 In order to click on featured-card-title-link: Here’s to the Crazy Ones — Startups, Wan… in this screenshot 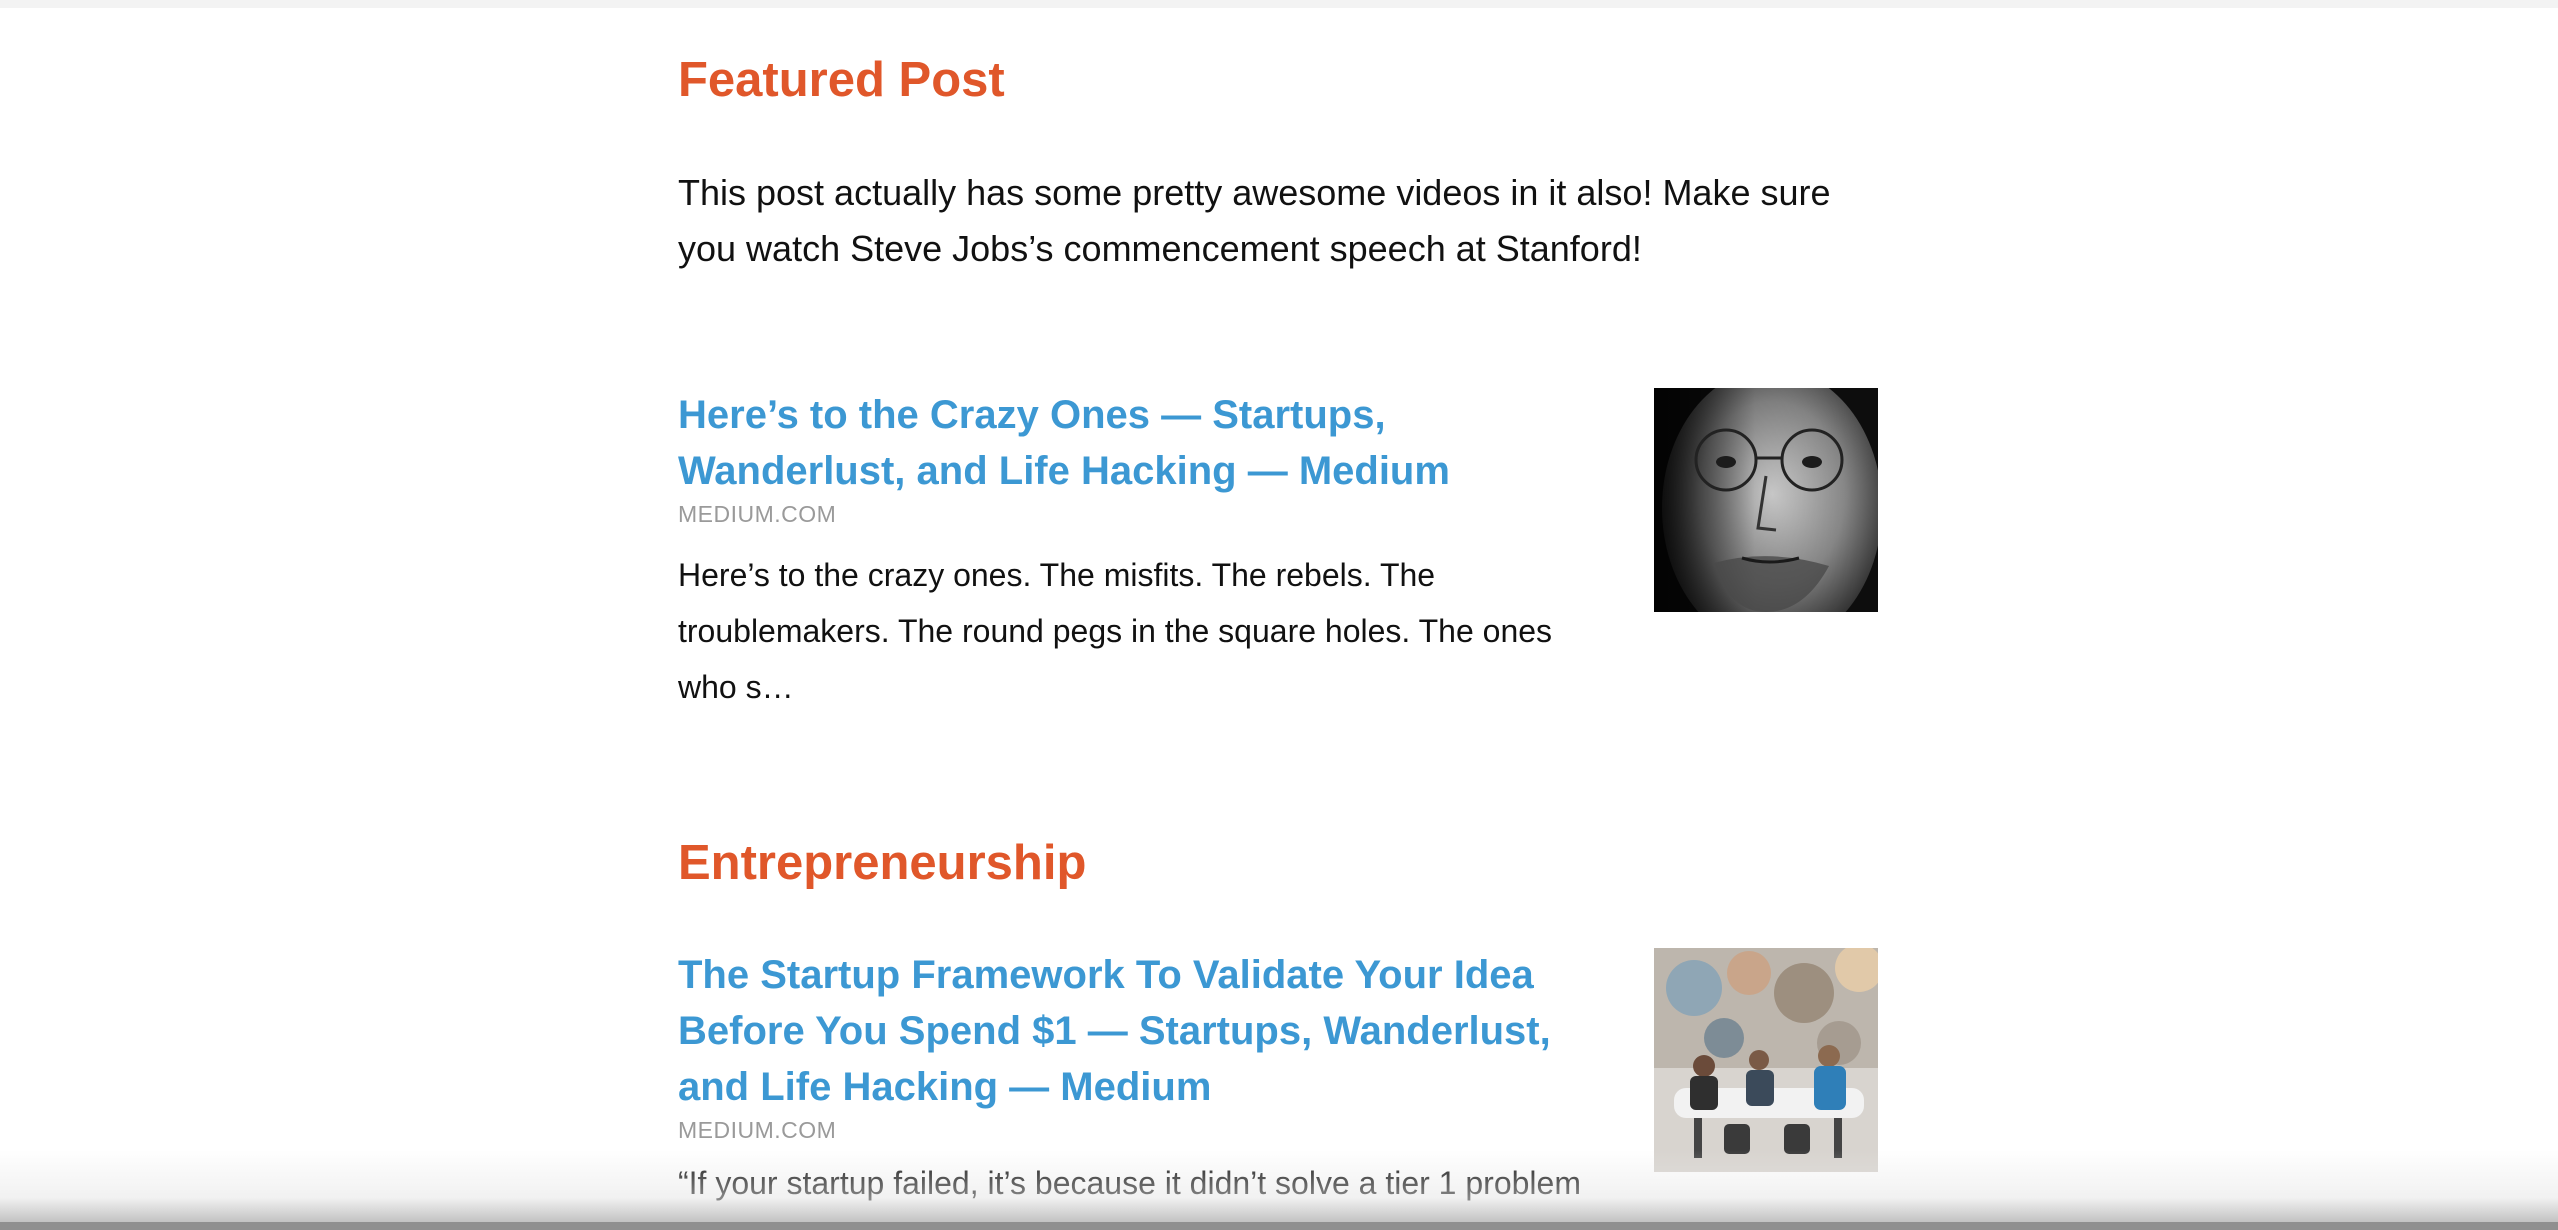, I will do `click(1133, 443)`.